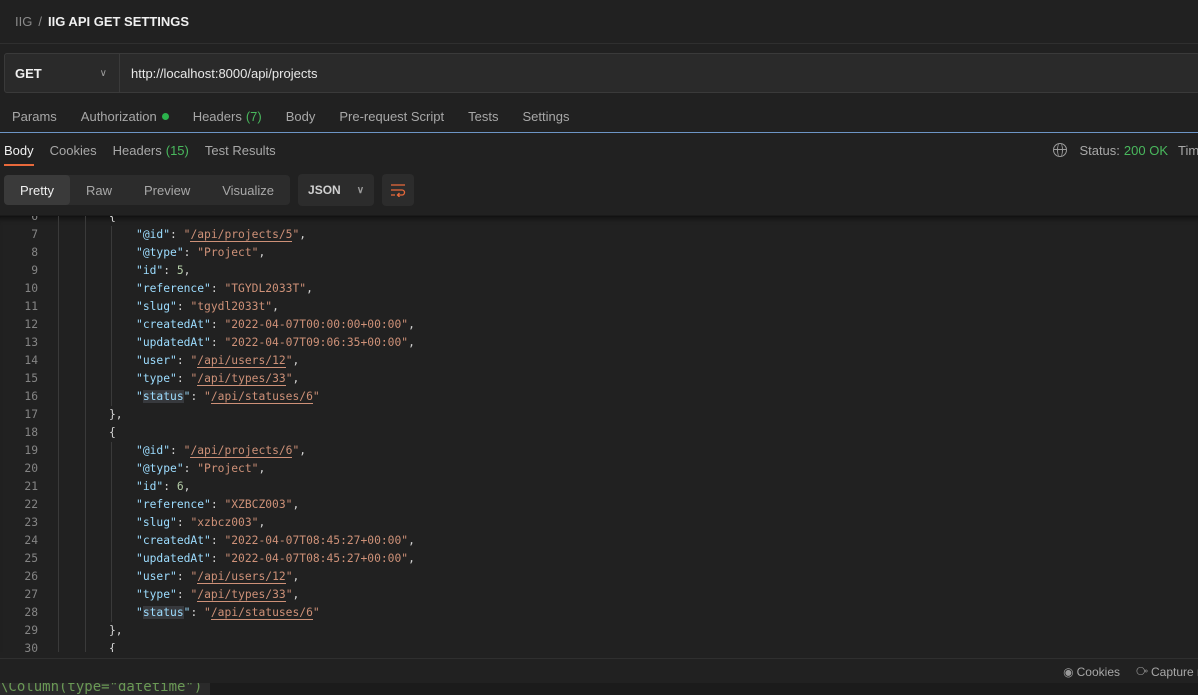 This screenshot has height=695, width=1198. I want to click on json-string: "Project", so click(228, 252).